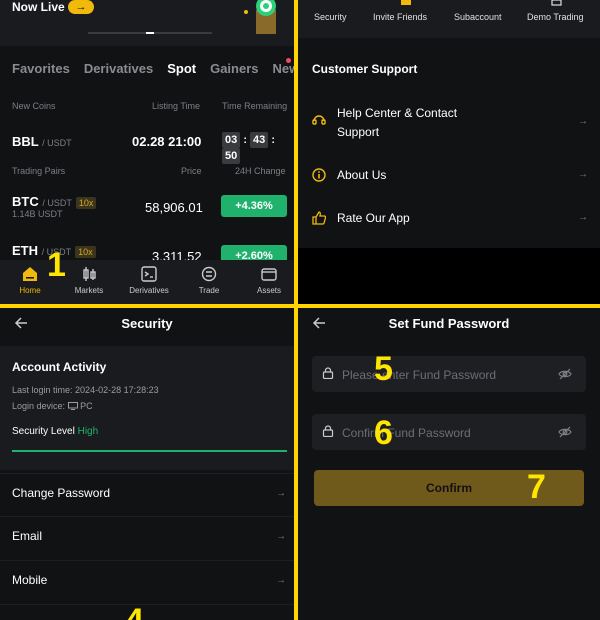 The width and height of the screenshot is (600, 620). Describe the element at coordinates (43, 431) in the screenshot. I see `security-level-label: Security Level` at that location.